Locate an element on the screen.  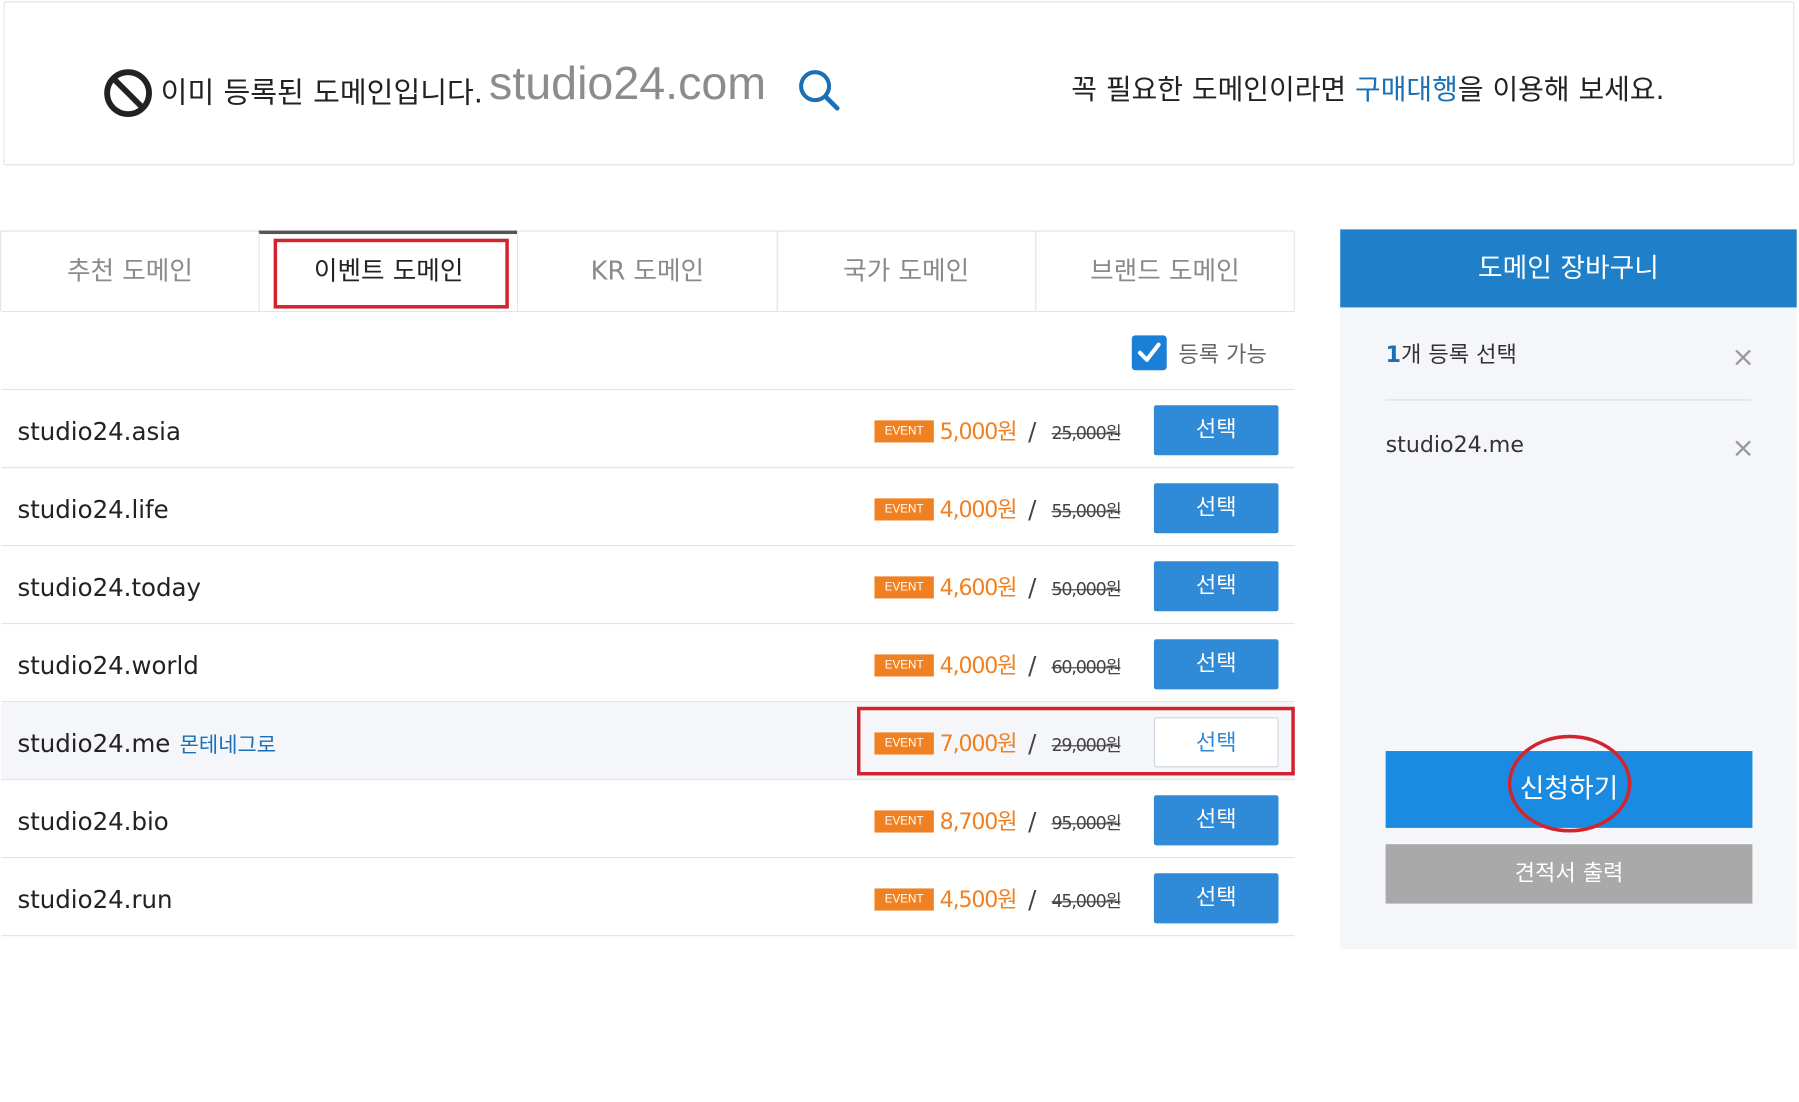
domain-label: studio24.run is located at coordinates (95, 900).